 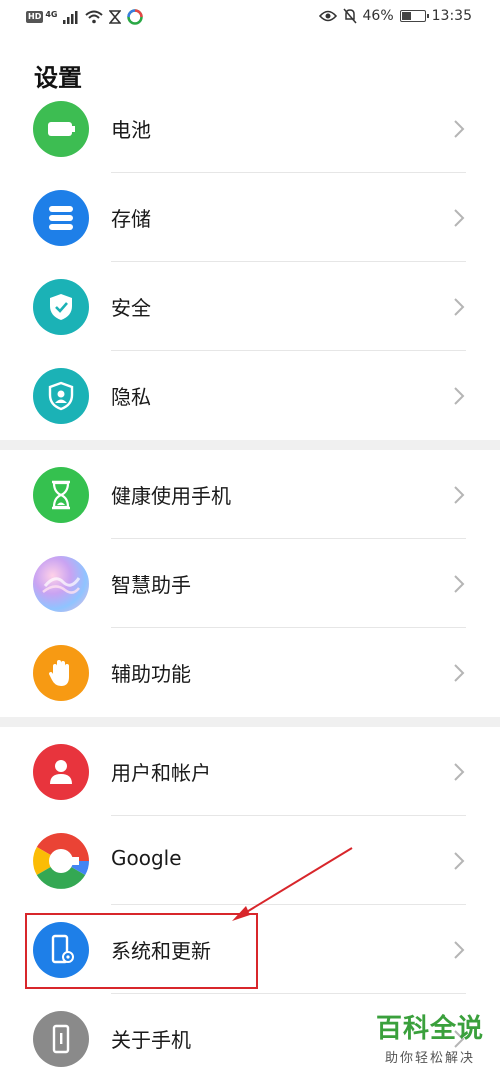 What do you see at coordinates (171, 496) in the screenshot?
I see `settings-item-label: 健康使用手机` at bounding box center [171, 496].